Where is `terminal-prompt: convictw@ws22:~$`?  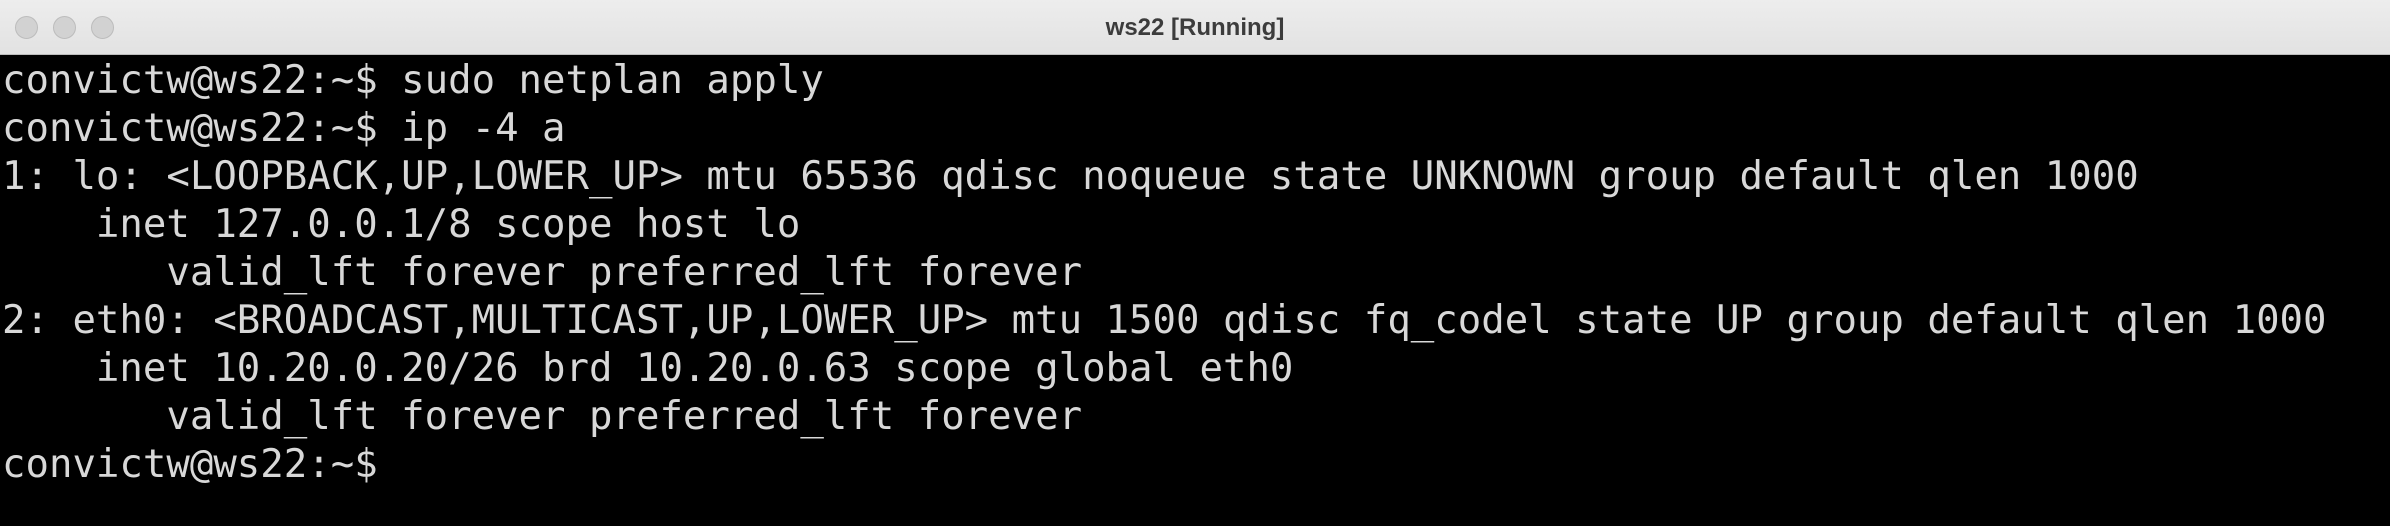
terminal-prompt: convictw@ws22:~$ is located at coordinates (190, 464).